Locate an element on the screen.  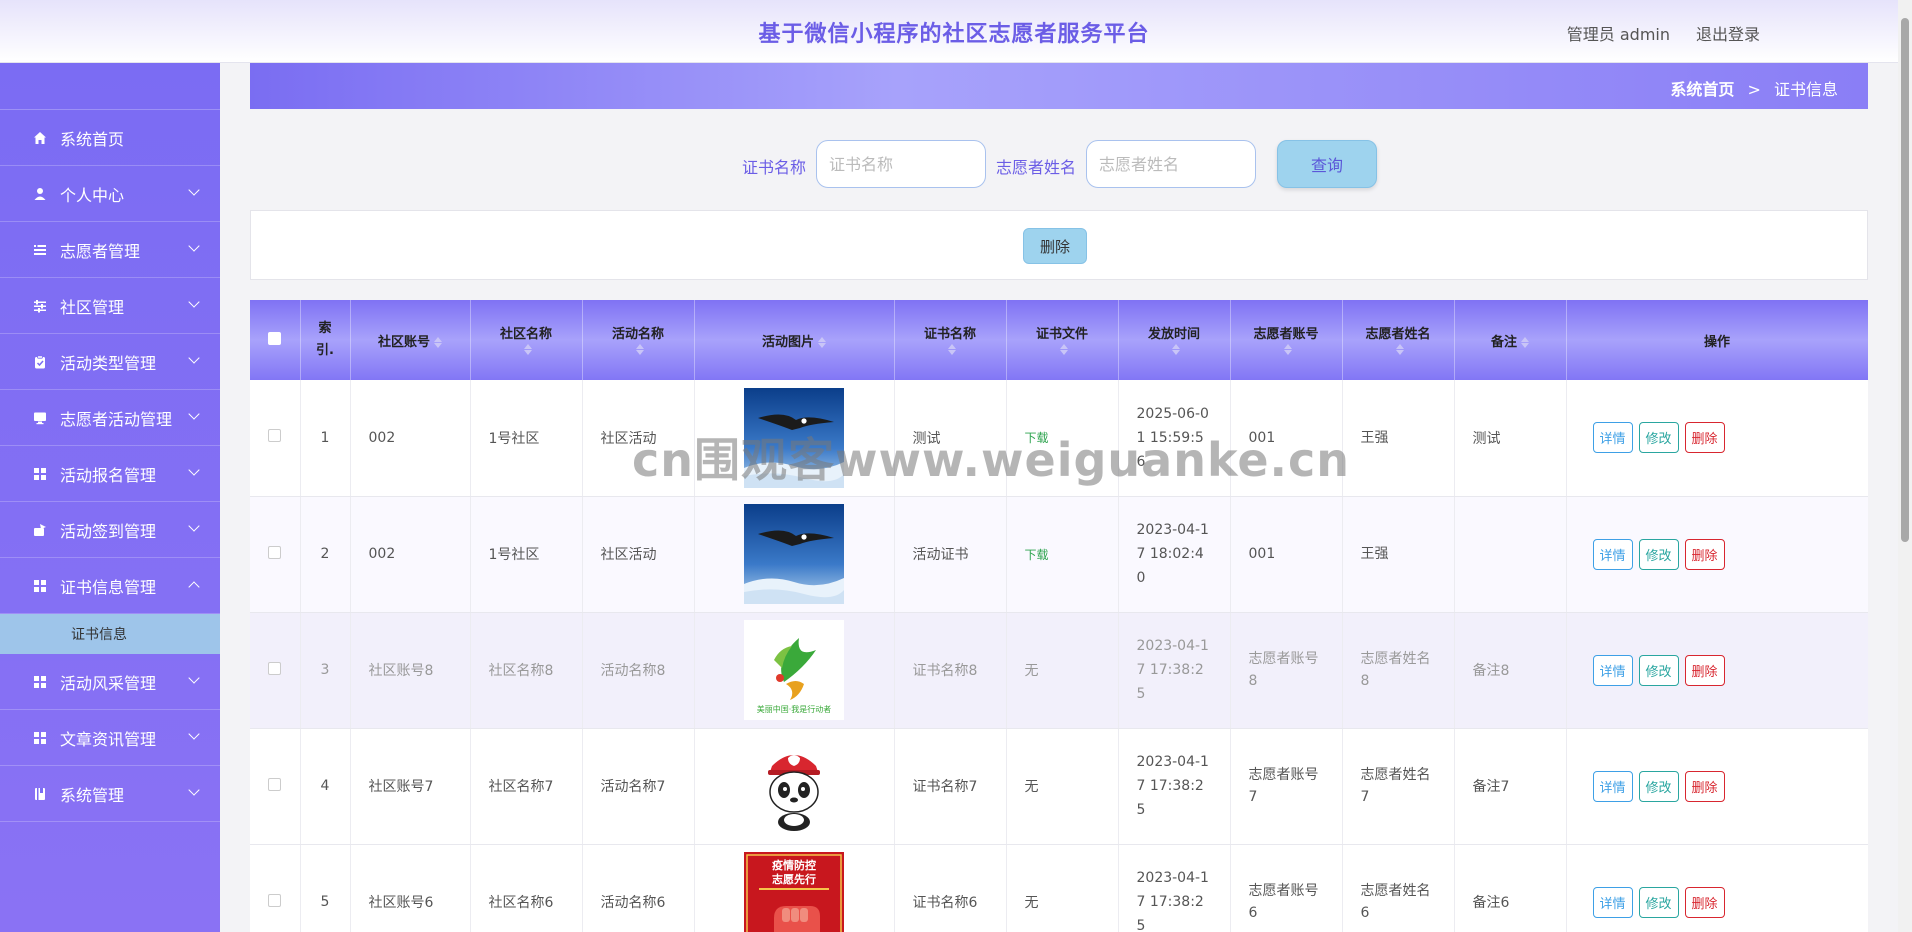
sidebar-item-0: 系统首页 is located at coordinates (110, 138).